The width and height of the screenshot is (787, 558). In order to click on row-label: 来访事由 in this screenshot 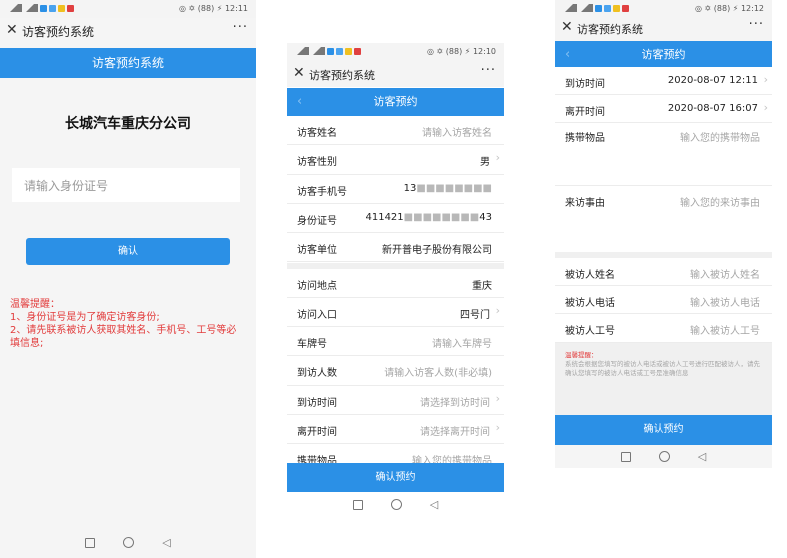, I will do `click(585, 203)`.